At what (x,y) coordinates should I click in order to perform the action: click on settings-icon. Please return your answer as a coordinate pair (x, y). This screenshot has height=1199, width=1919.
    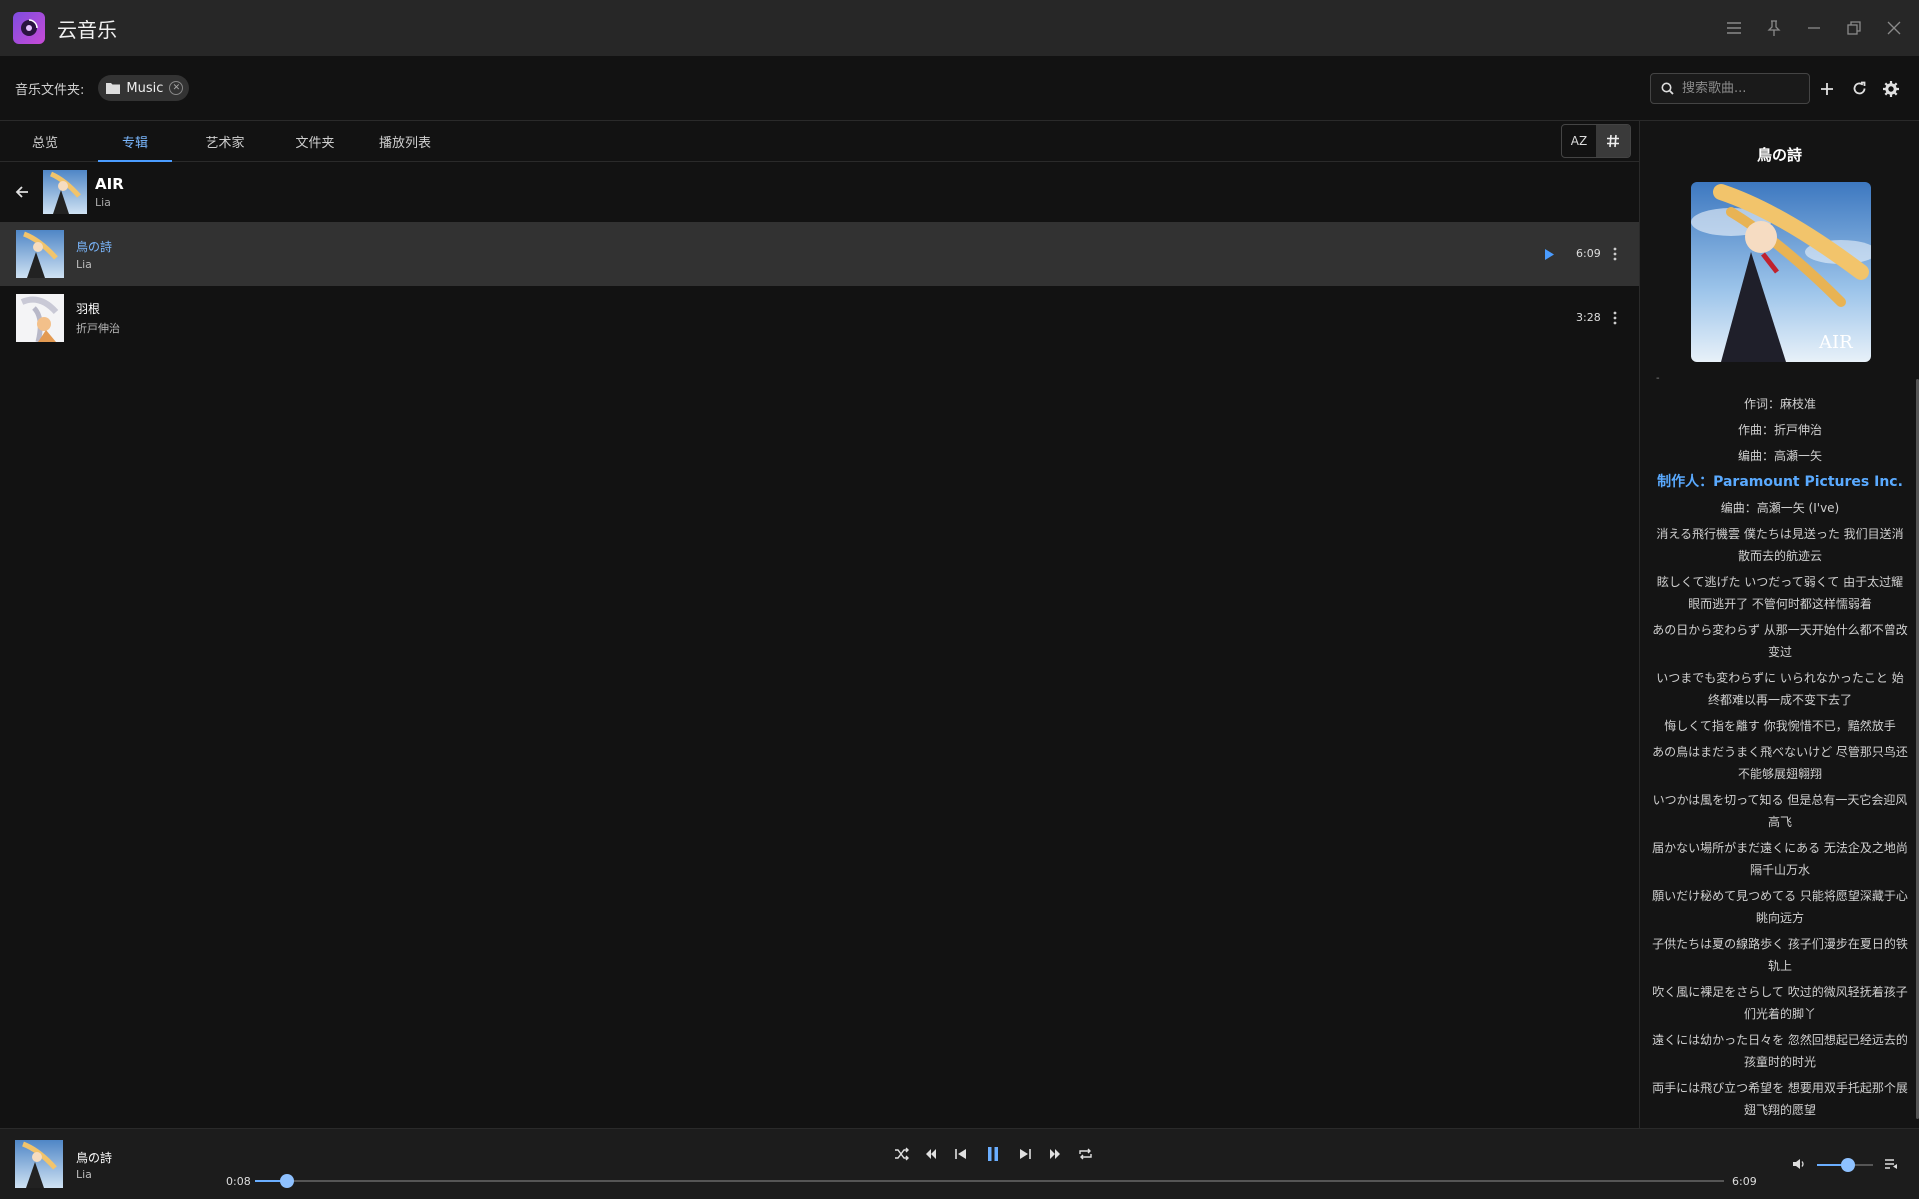
    Looking at the image, I should click on (1891, 89).